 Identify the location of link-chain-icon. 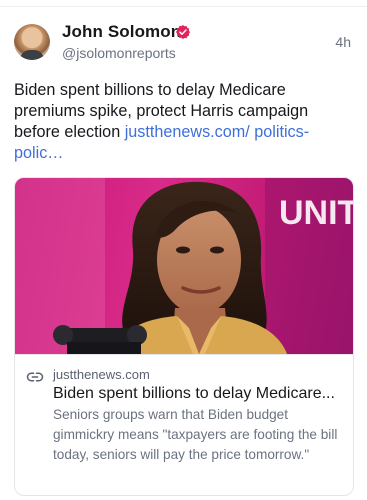
(35, 377).